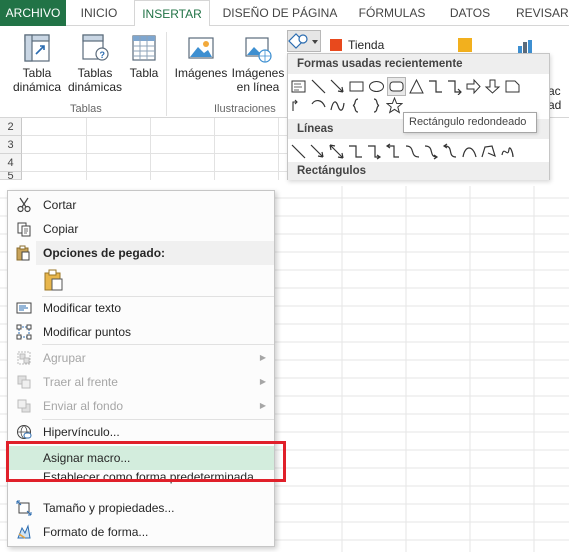  I want to click on tabla-dinamica-line2: dinámica, so click(37, 87).